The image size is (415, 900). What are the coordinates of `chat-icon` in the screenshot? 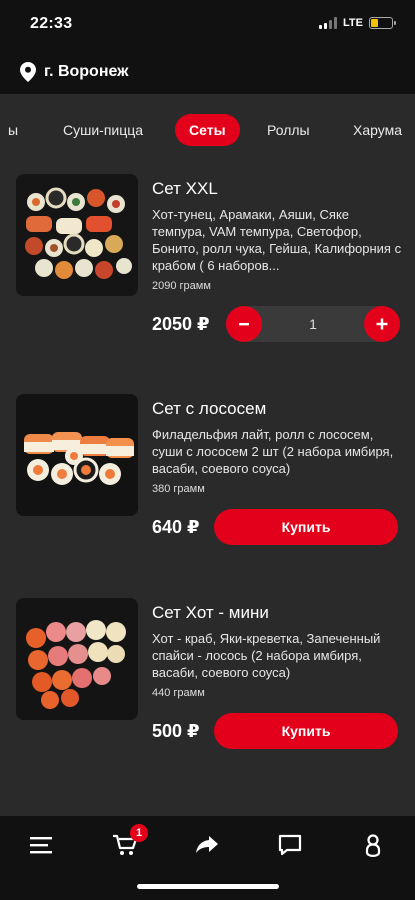 It's located at (290, 845).